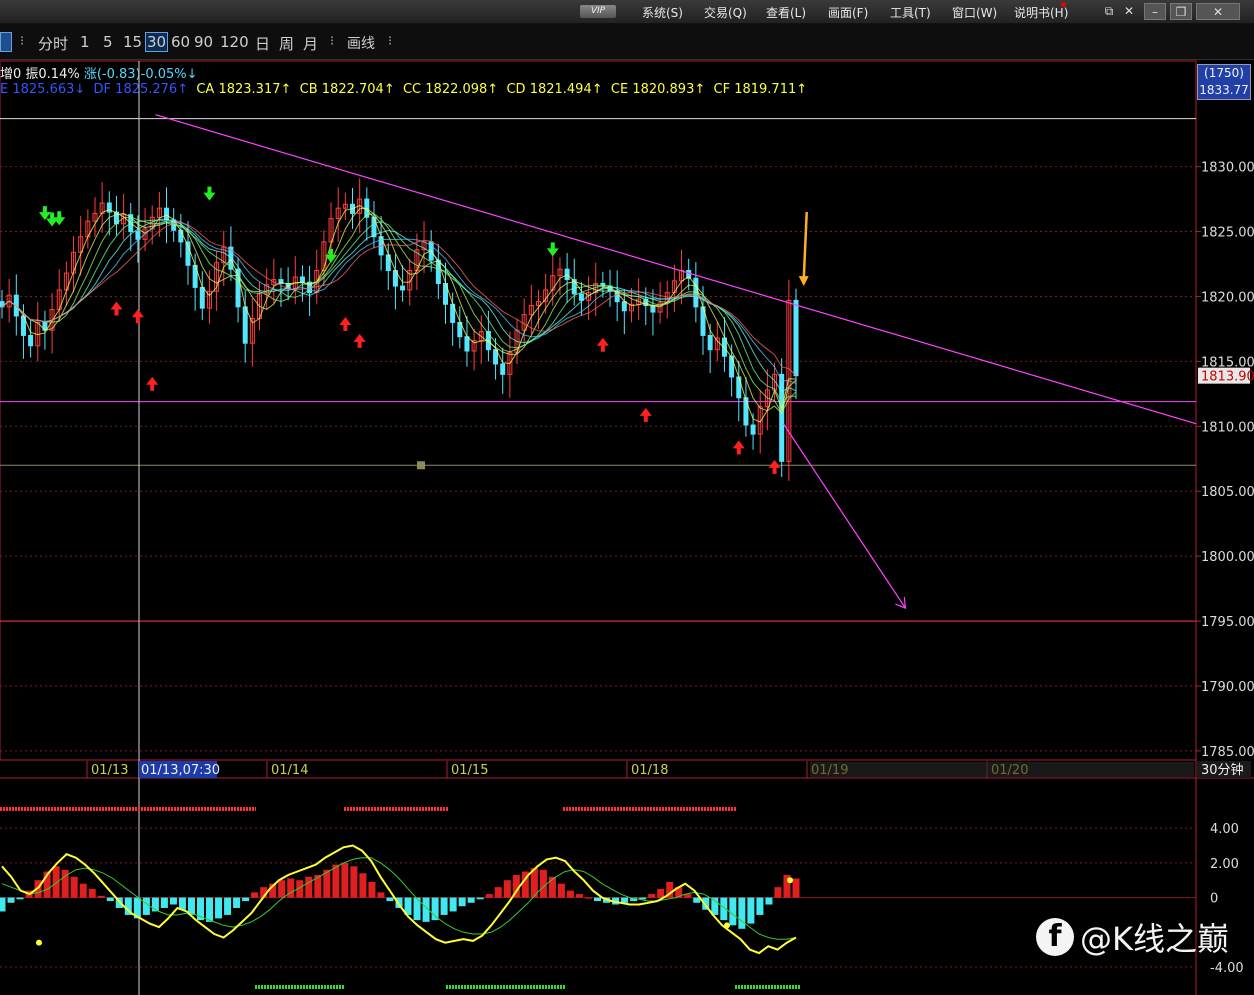 The image size is (1254, 995). What do you see at coordinates (180, 770) in the screenshot?
I see `crosshair-date-label: 01/13,07:30` at bounding box center [180, 770].